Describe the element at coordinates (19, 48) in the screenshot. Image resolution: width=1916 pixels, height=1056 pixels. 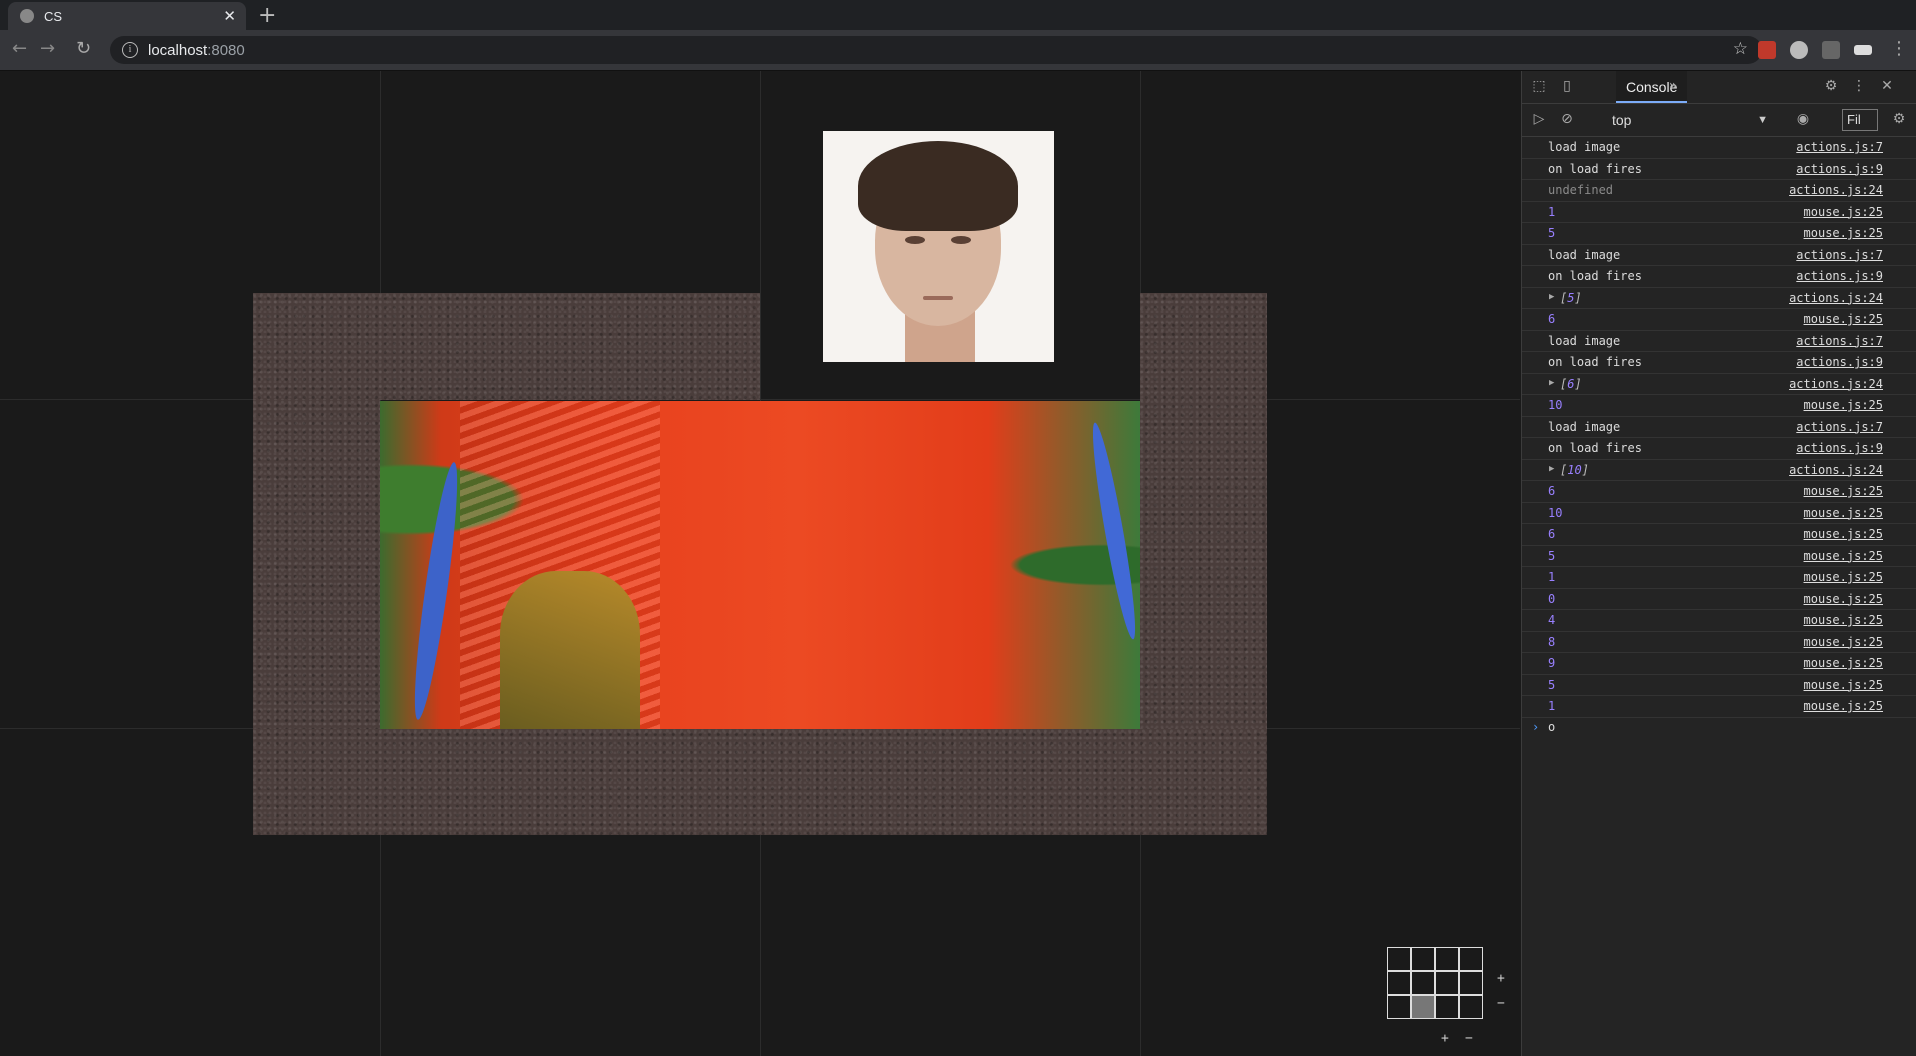
I see `back-arrow-icon: ←` at that location.